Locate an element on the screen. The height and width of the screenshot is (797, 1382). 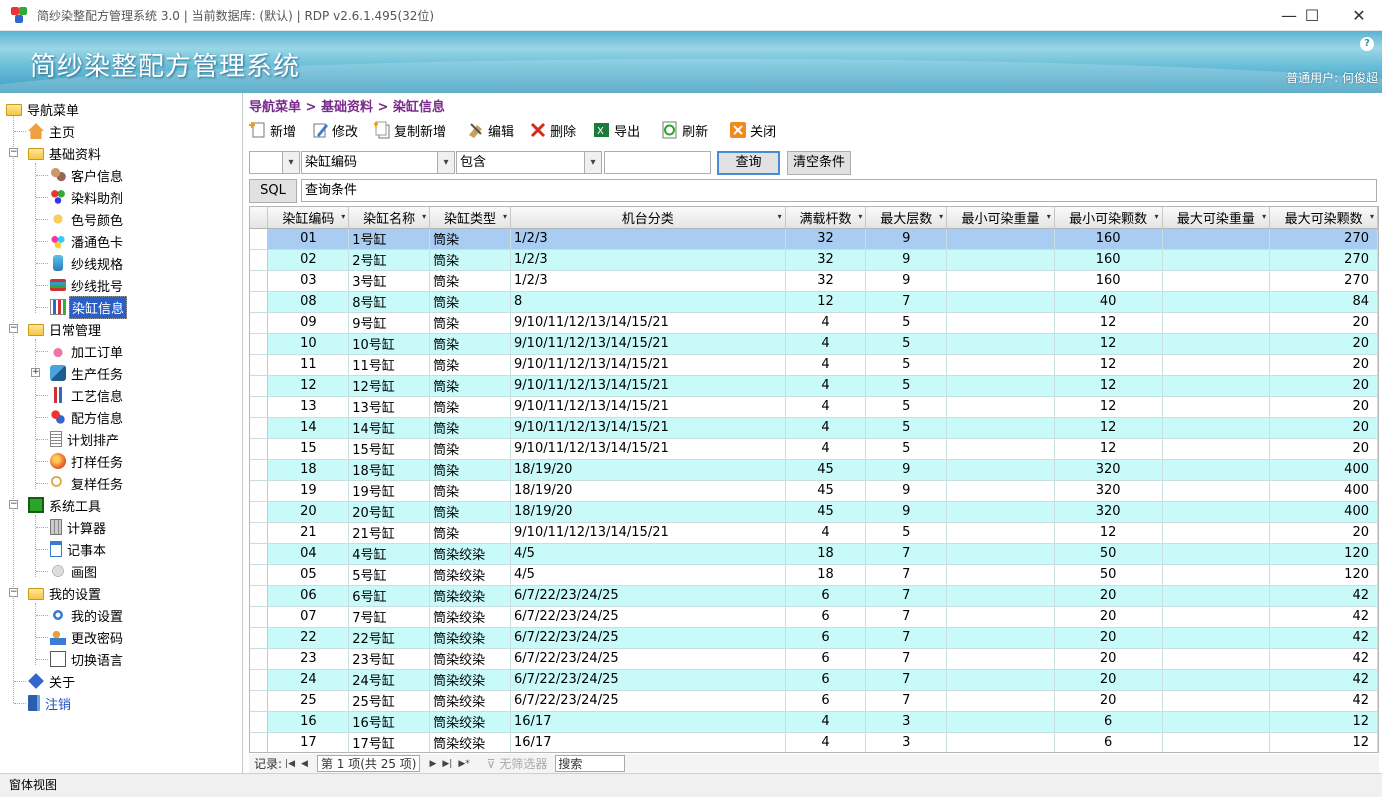
table-cell: 14 is located at coordinates (308, 428).